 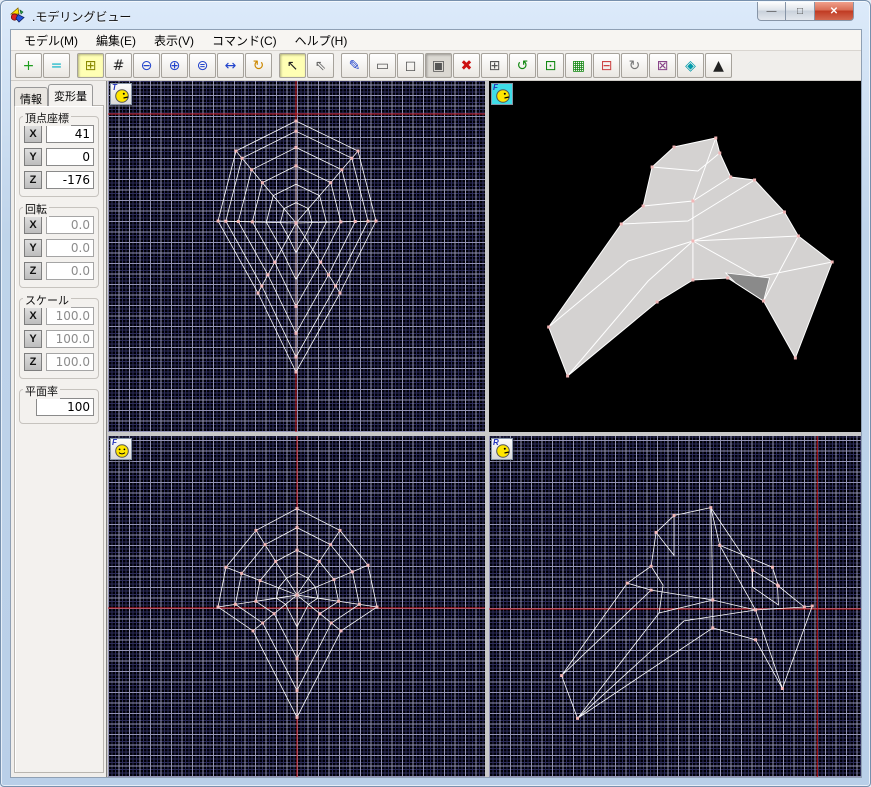 What do you see at coordinates (202, 65) in the screenshot?
I see `zoom-reset-button: ⊜` at bounding box center [202, 65].